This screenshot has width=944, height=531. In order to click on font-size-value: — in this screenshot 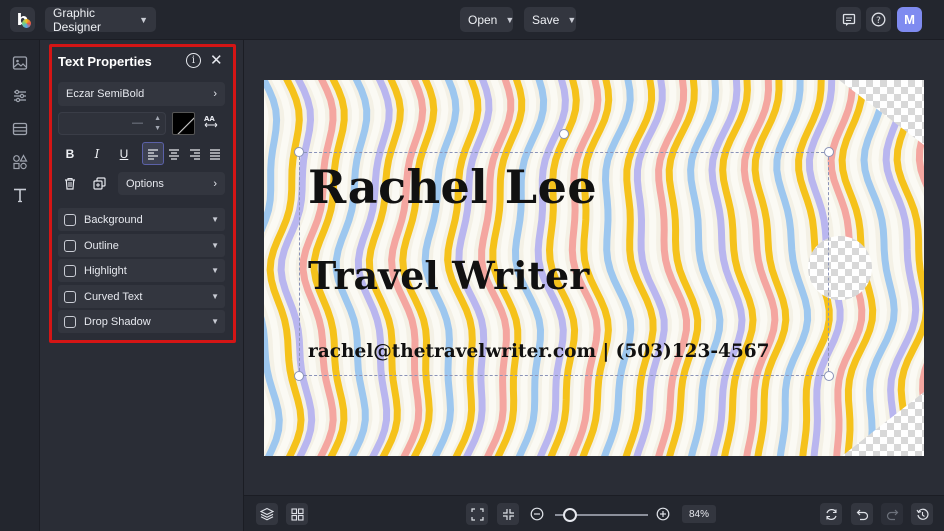, I will do `click(137, 123)`.